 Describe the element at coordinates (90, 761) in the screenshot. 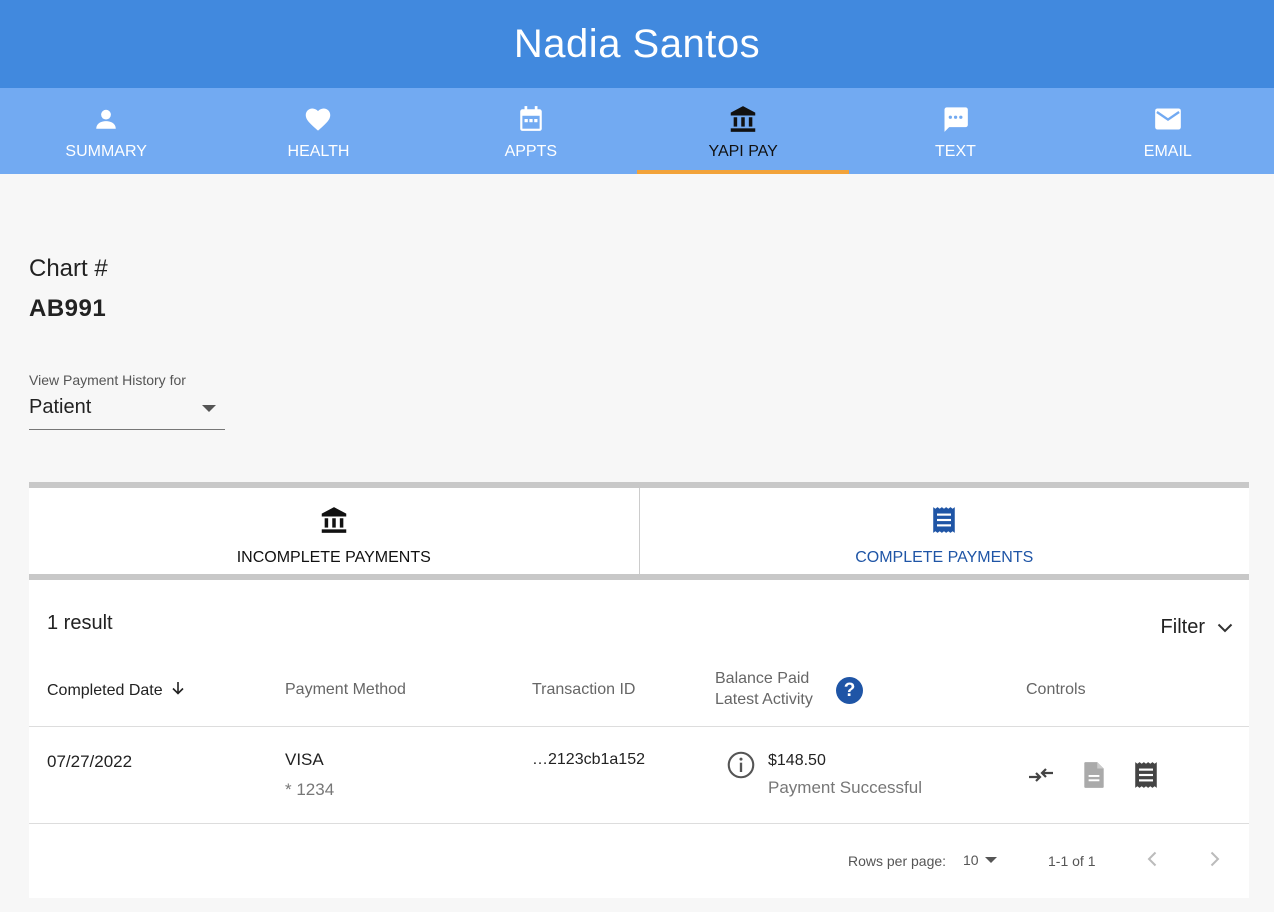

I see `row-completed-date: 07/27/2022` at that location.